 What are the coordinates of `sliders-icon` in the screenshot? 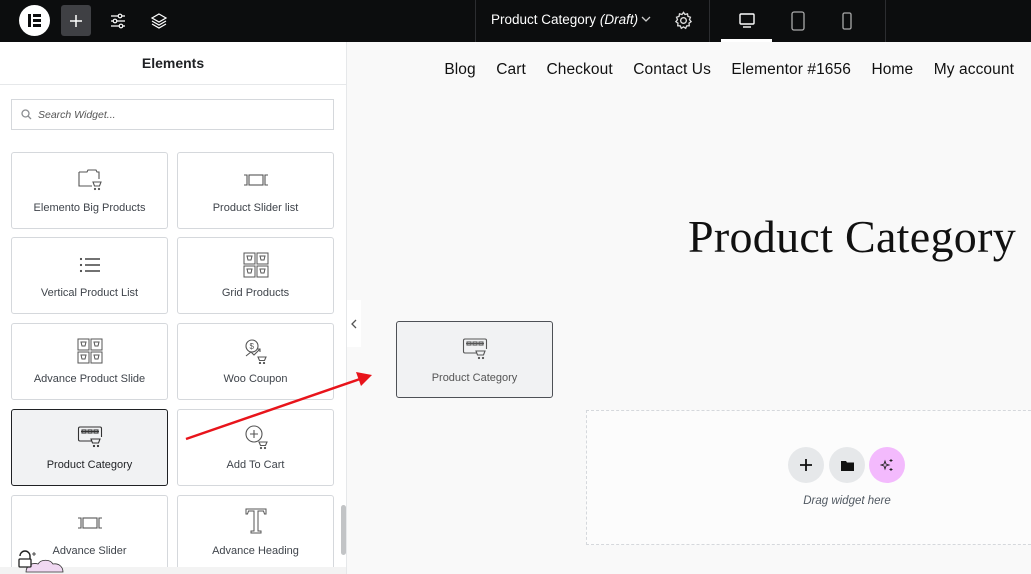 It's located at (118, 20).